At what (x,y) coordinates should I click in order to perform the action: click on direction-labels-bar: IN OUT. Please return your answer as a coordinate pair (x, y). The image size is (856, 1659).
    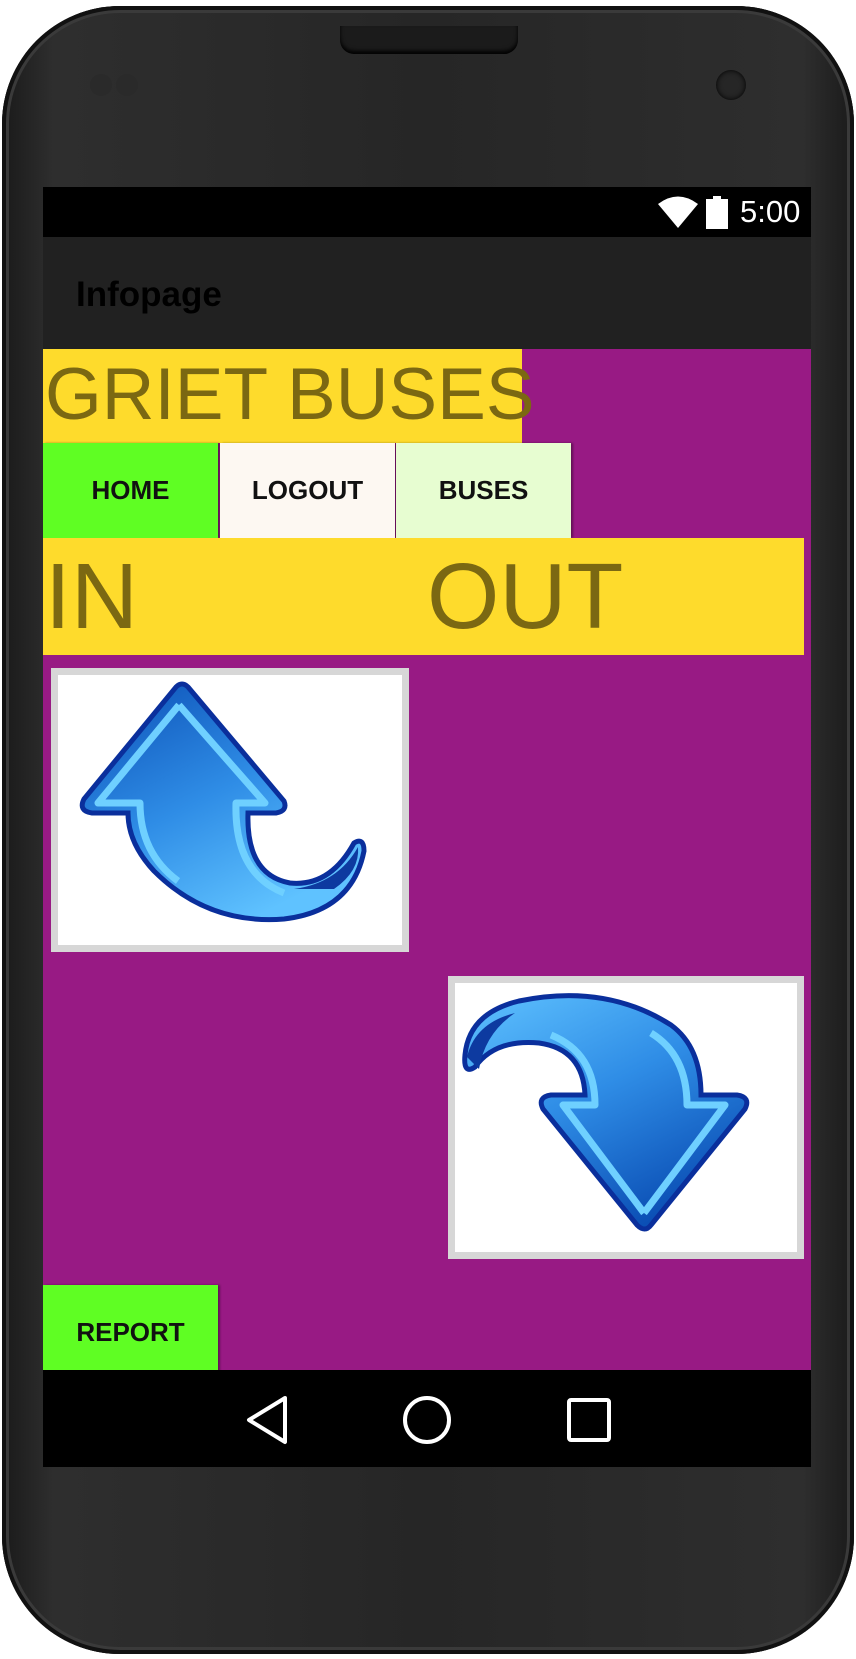
    Looking at the image, I should click on (423, 596).